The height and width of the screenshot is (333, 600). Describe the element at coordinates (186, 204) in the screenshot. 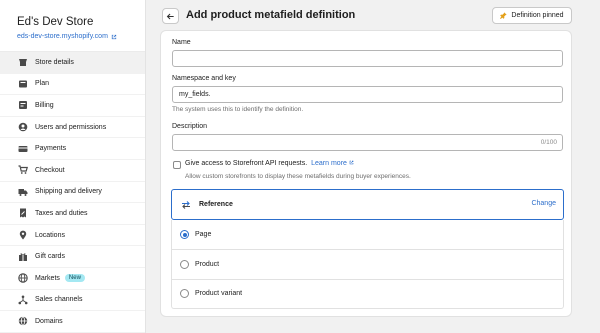

I see `swap-arrows-icon` at that location.